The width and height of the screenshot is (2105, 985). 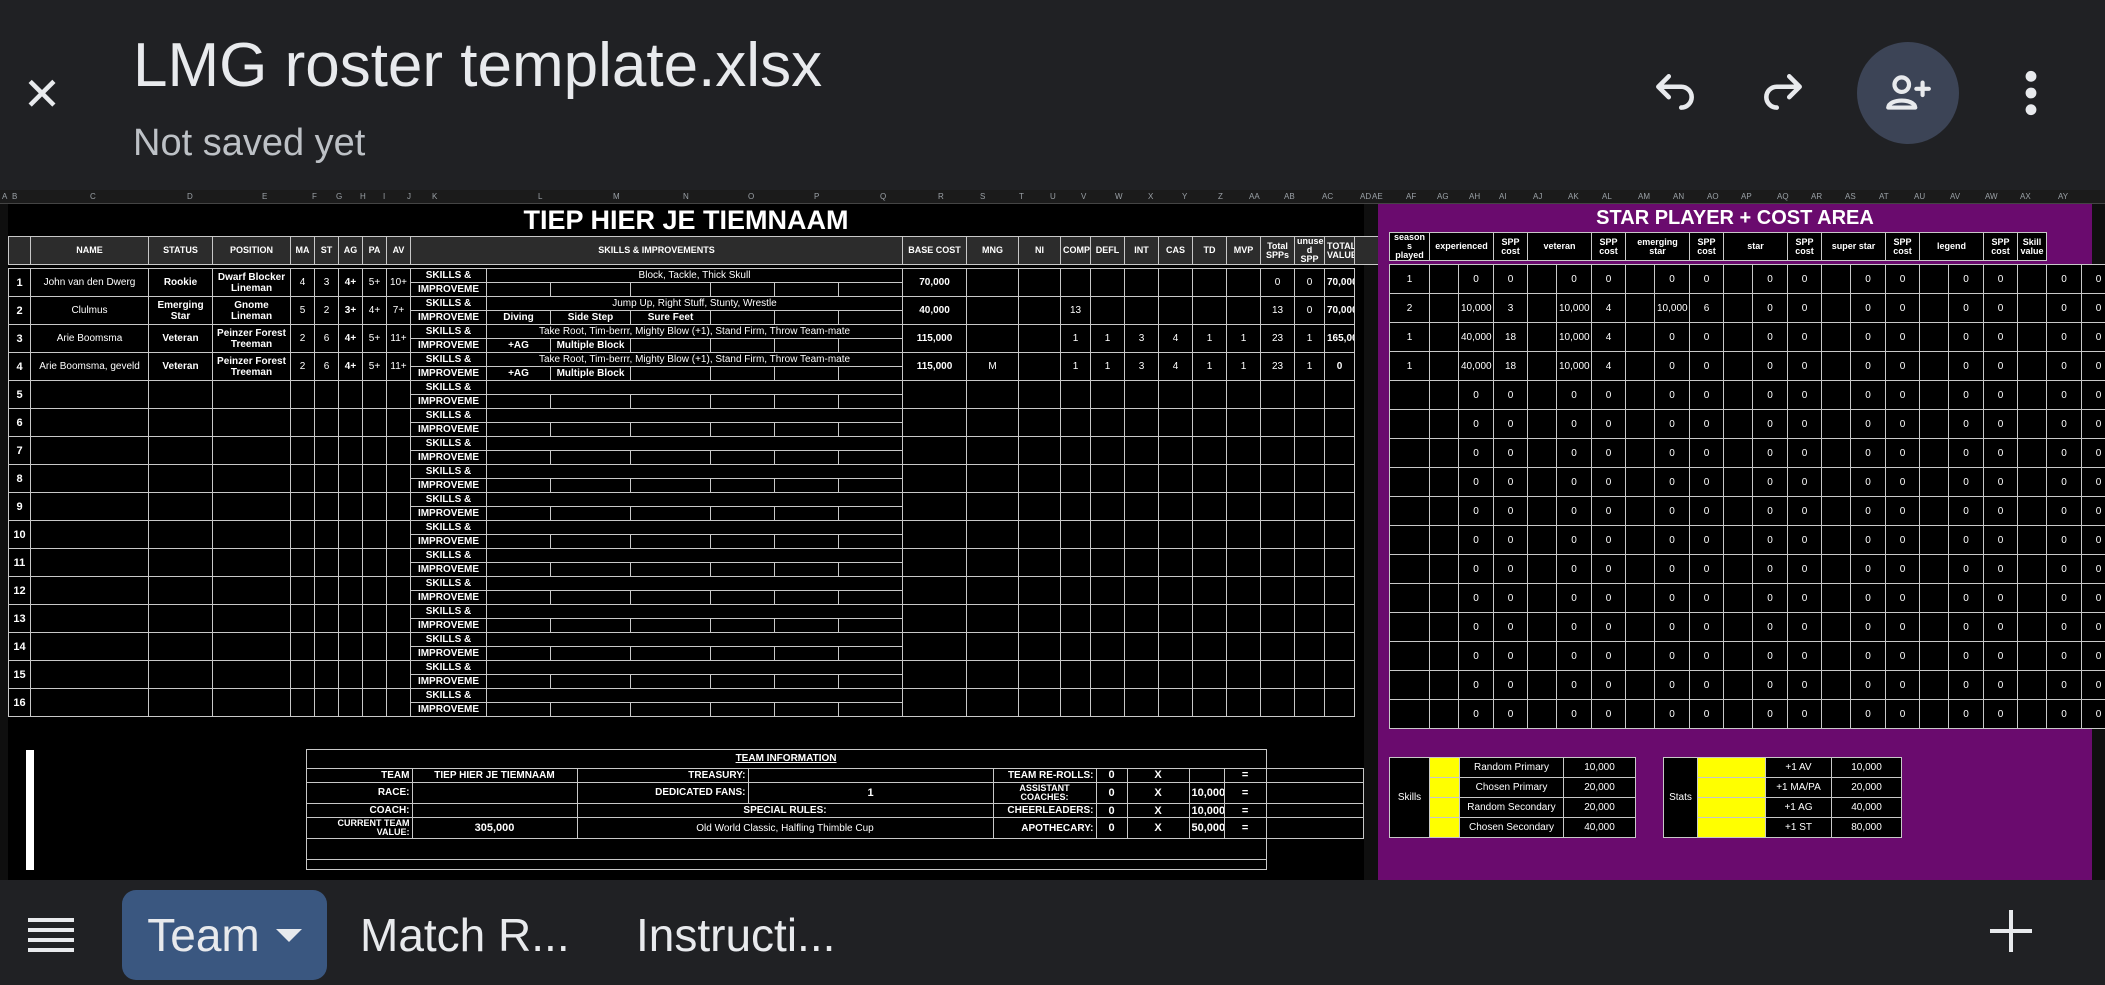 I want to click on player-ag: 3+, so click(x=350, y=310).